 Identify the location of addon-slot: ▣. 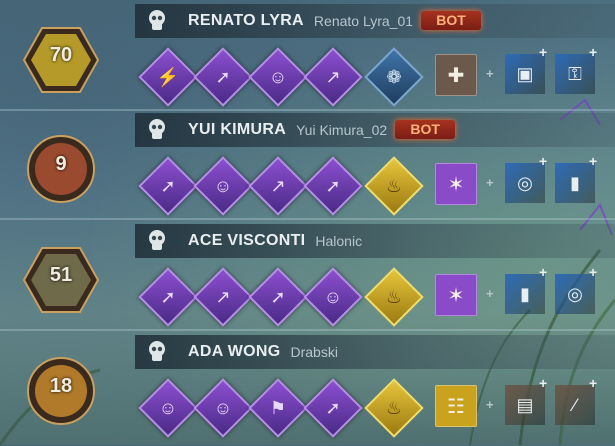
(525, 74).